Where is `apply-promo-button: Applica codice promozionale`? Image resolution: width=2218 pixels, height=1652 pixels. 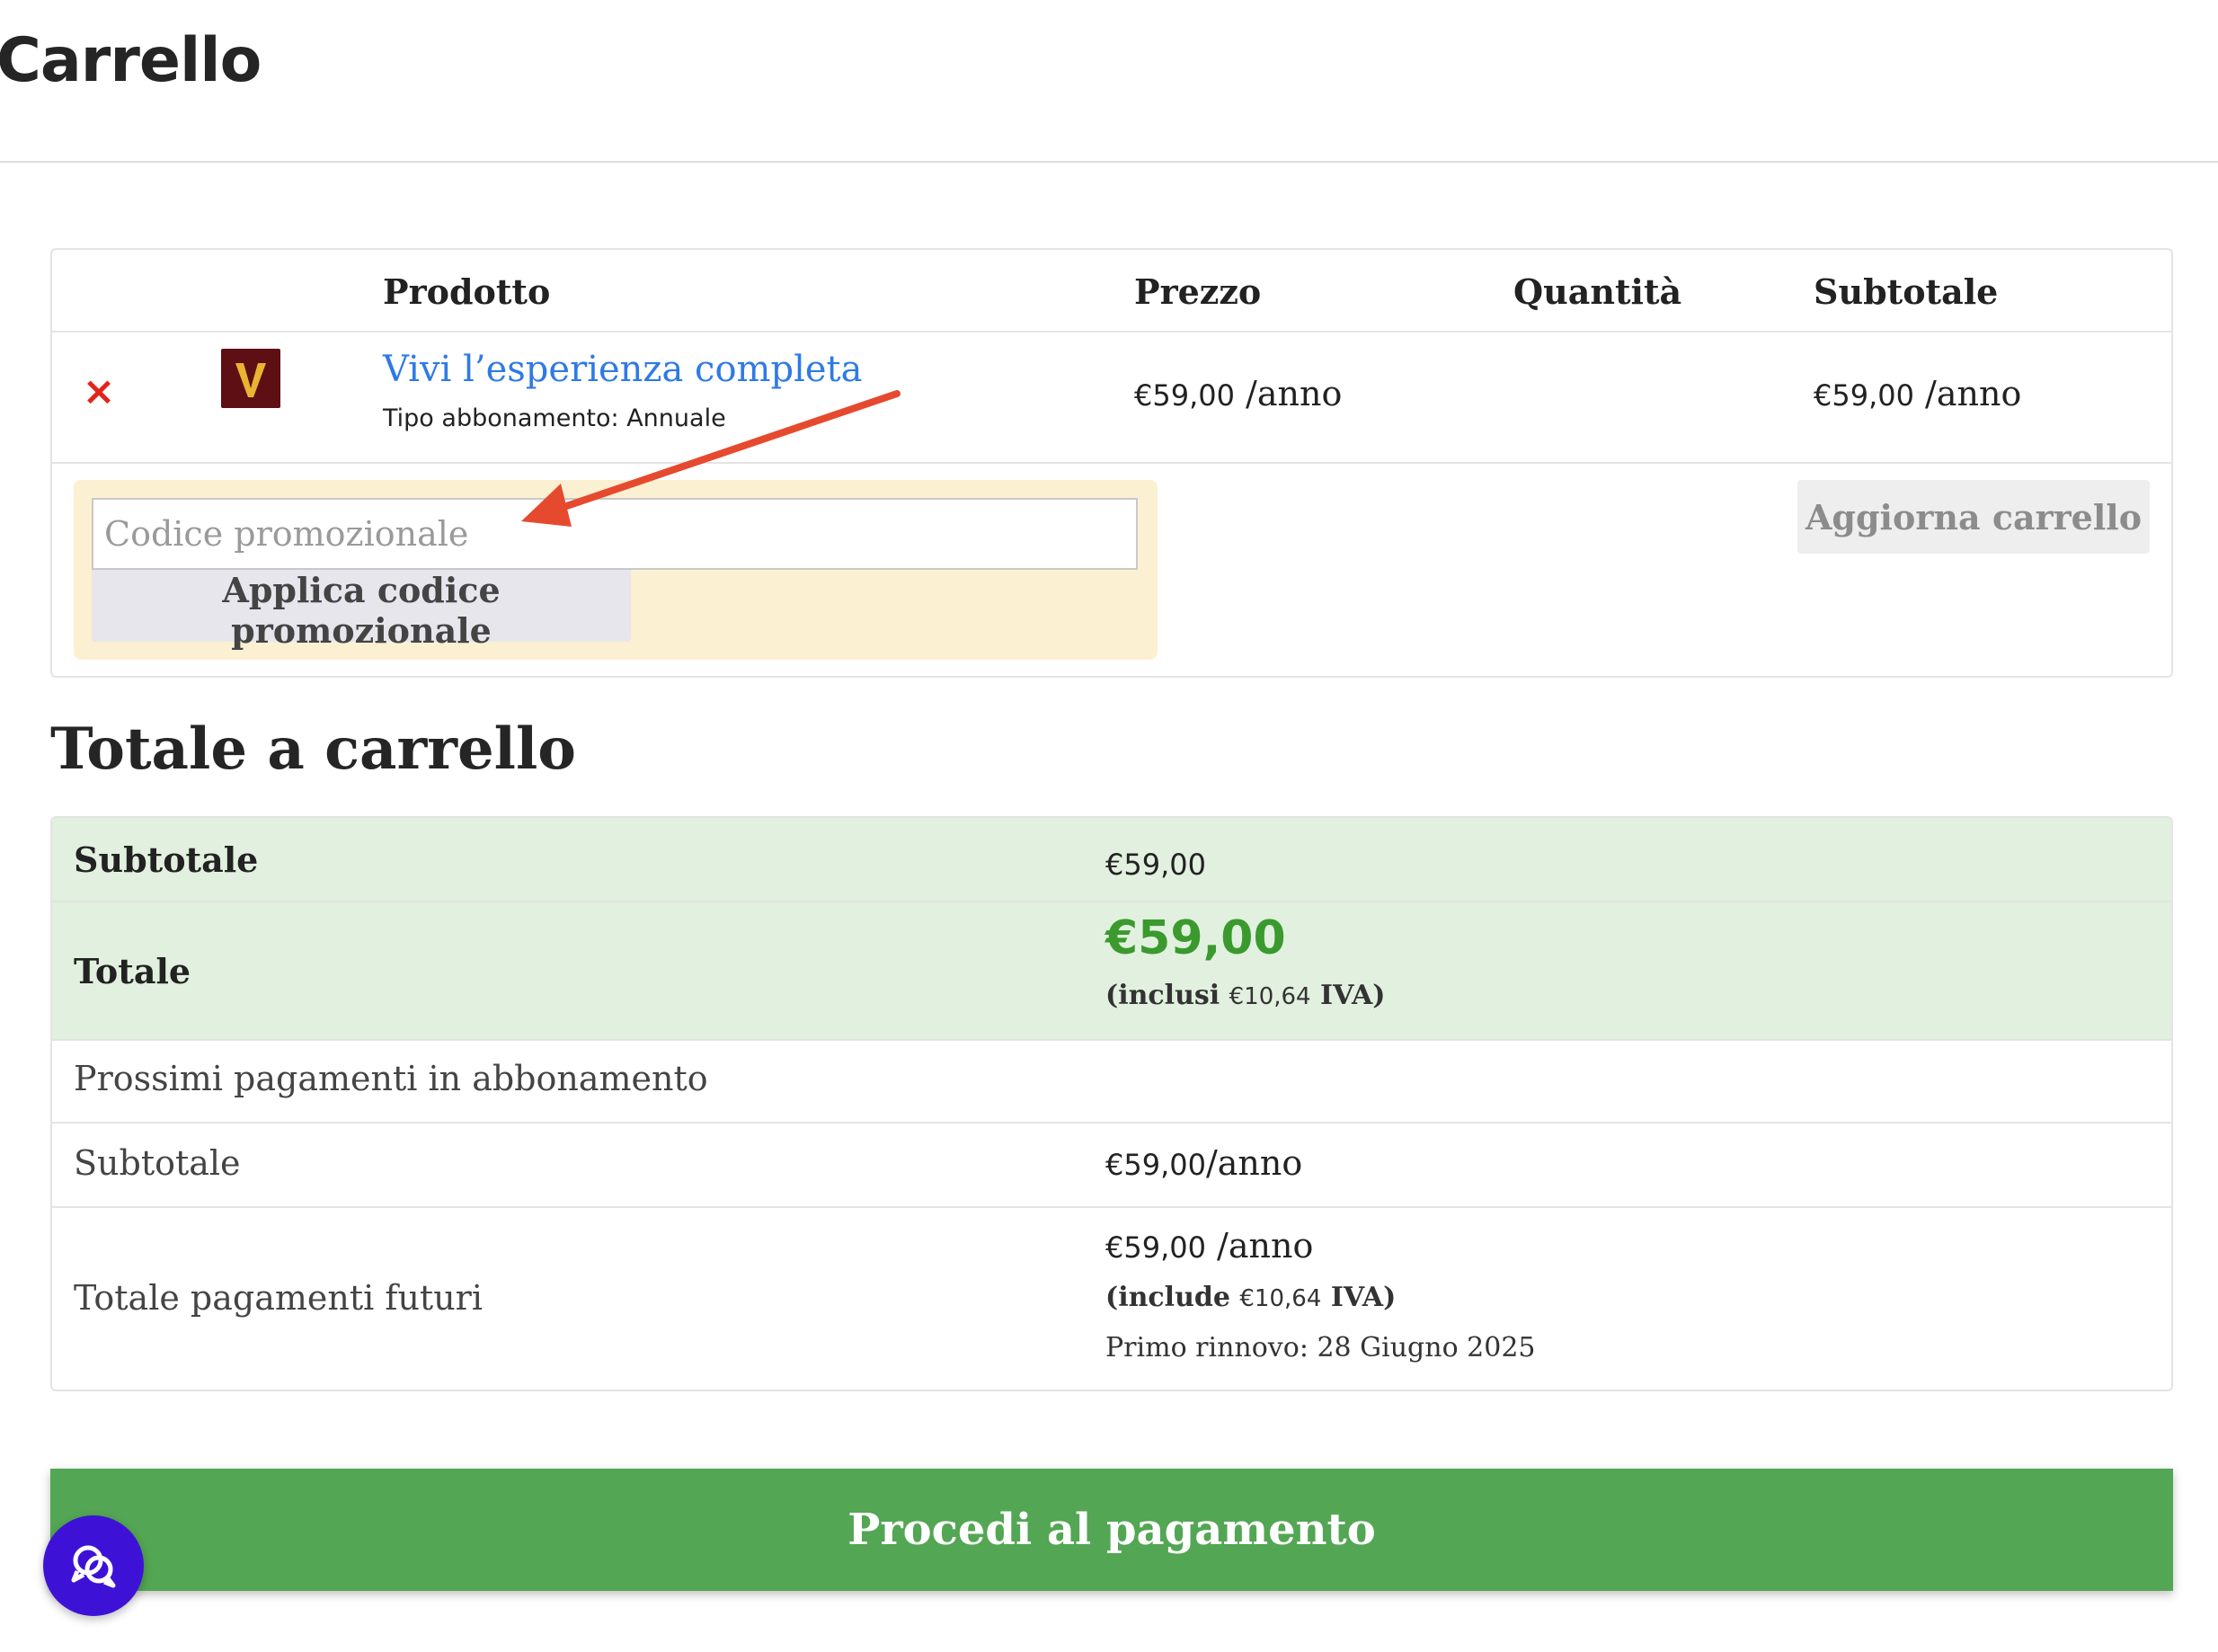
apply-promo-button: Applica codice promozionale is located at coordinates (361, 610).